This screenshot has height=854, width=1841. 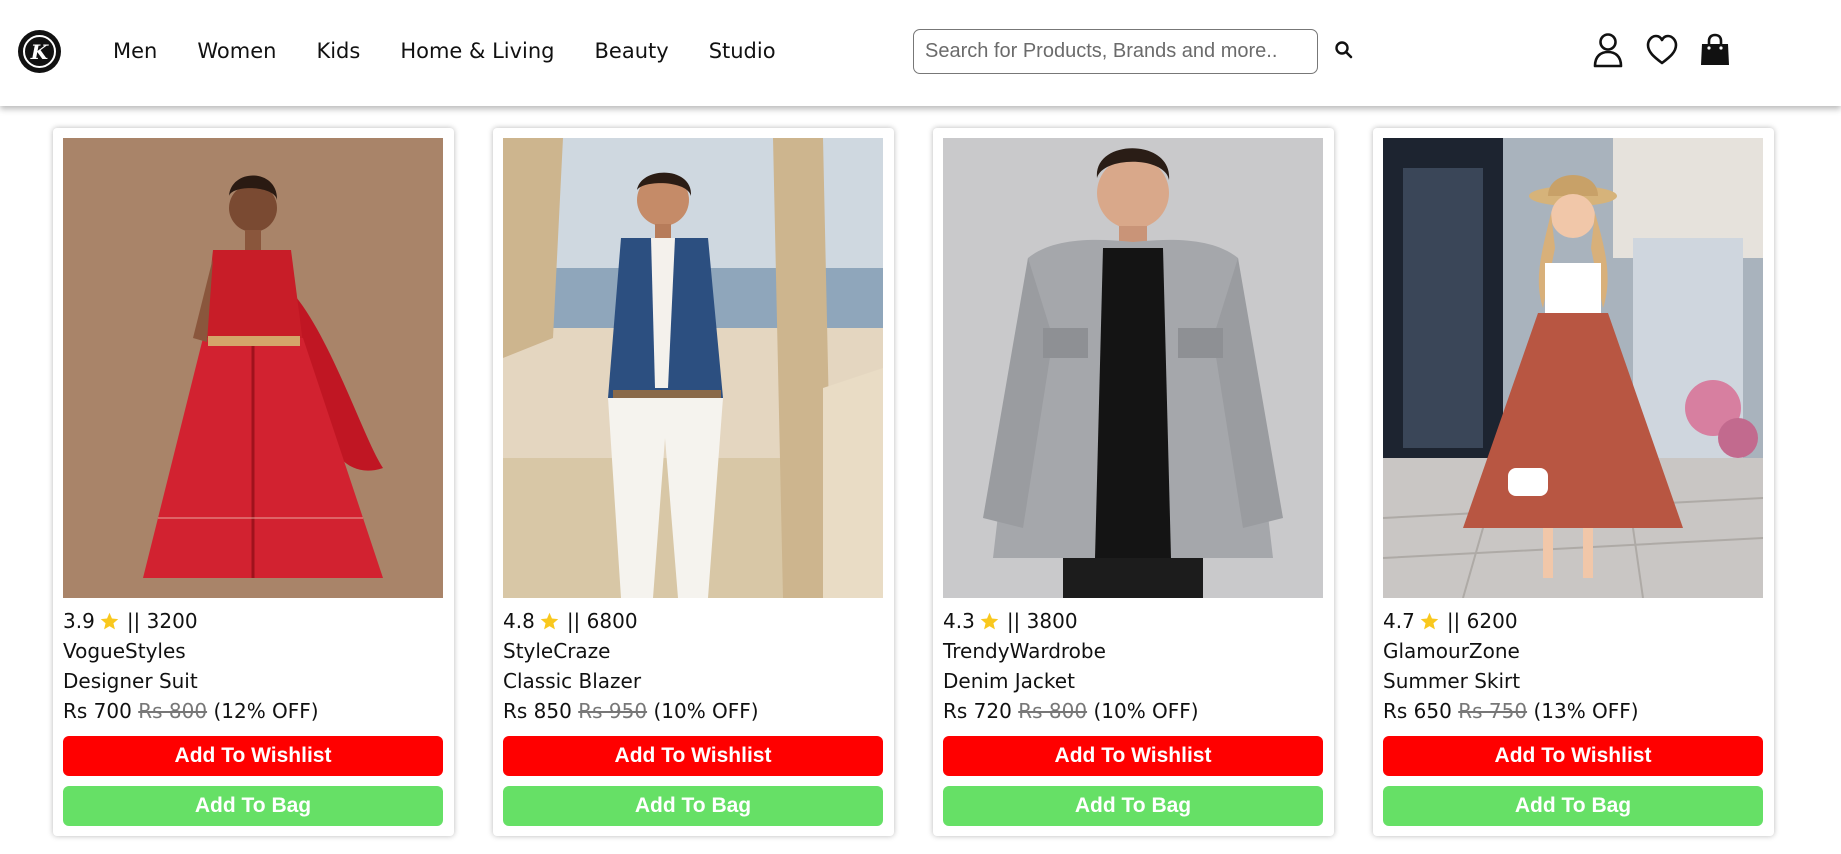 I want to click on product-price: Rs 650 Rs 750 (13% OFF), so click(x=1511, y=711).